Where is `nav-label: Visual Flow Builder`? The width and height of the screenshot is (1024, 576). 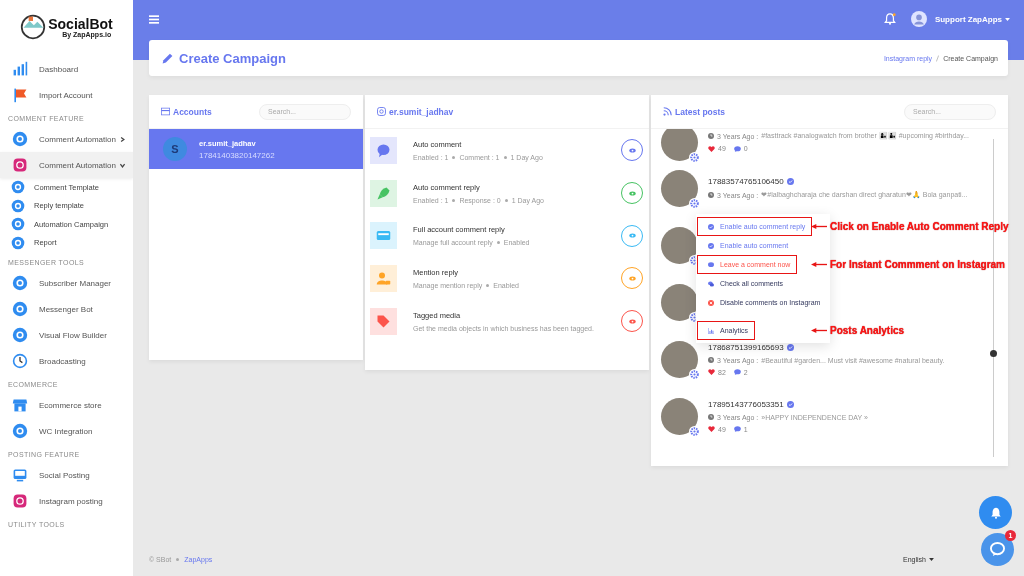 nav-label: Visual Flow Builder is located at coordinates (73, 335).